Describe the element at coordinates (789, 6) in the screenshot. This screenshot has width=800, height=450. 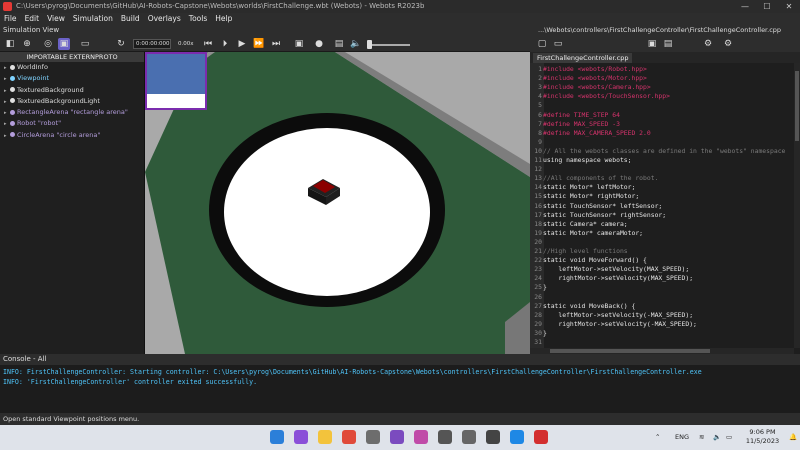
I see `close-button: ✕` at that location.